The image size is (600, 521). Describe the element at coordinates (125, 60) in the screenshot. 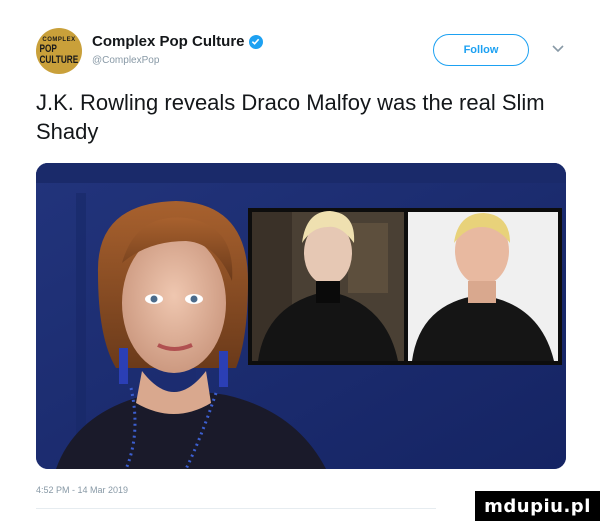

I see `account-handle: @ComplexPop` at that location.